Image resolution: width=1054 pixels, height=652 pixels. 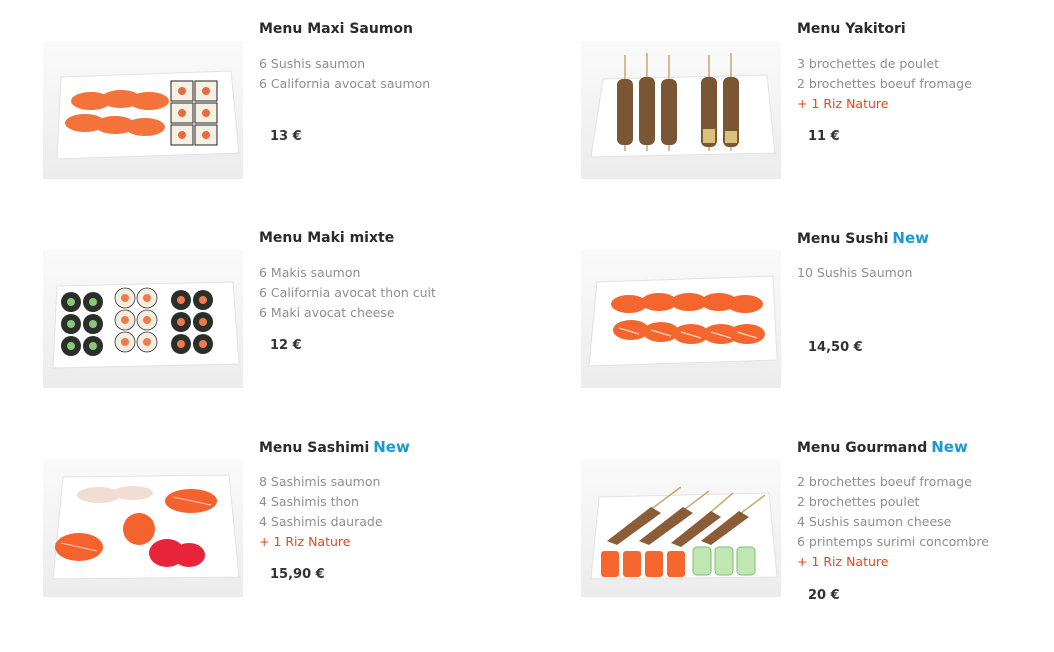 What do you see at coordinates (143, 528) in the screenshot?
I see `menu-photo-sashimi` at bounding box center [143, 528].